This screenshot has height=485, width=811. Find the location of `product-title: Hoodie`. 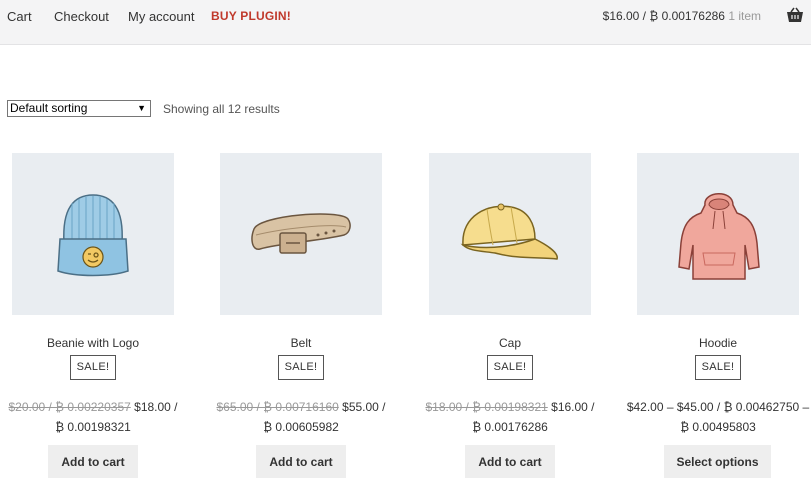

product-title: Hoodie is located at coordinates (718, 343).